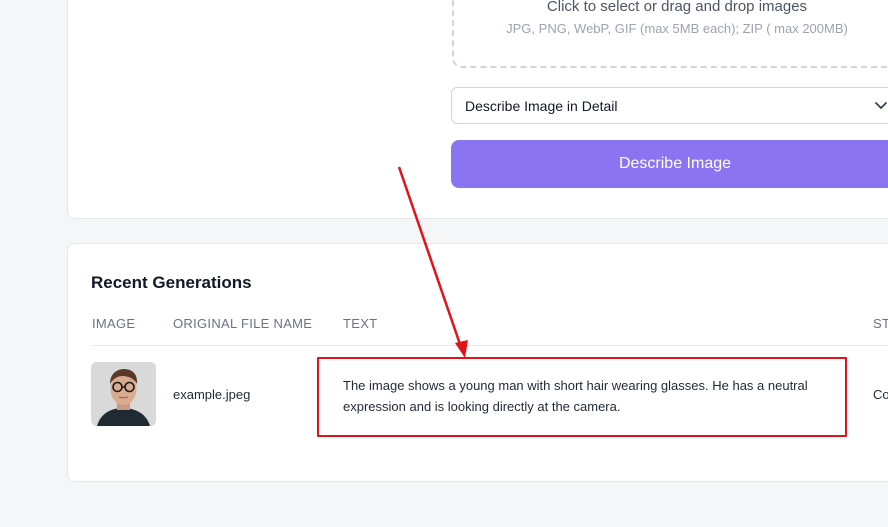 This screenshot has width=888, height=527. I want to click on file-name-cell: example.jpeg, so click(212, 394).